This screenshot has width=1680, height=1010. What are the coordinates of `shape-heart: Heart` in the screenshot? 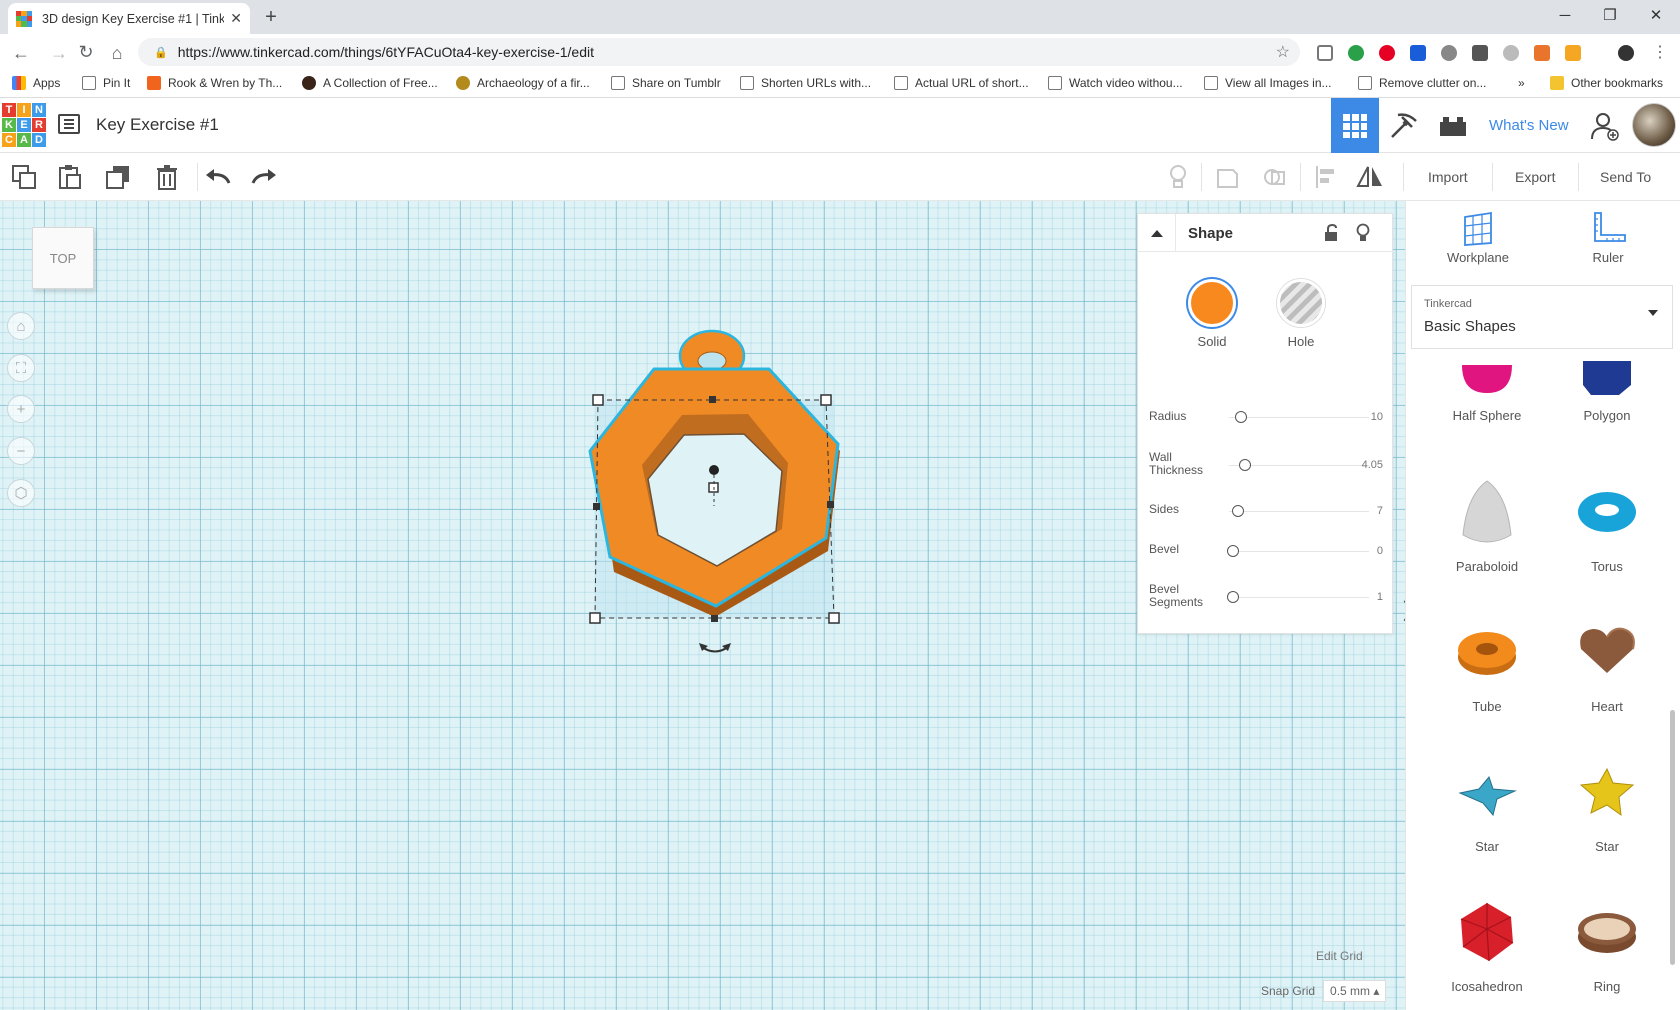 It's located at (1607, 676).